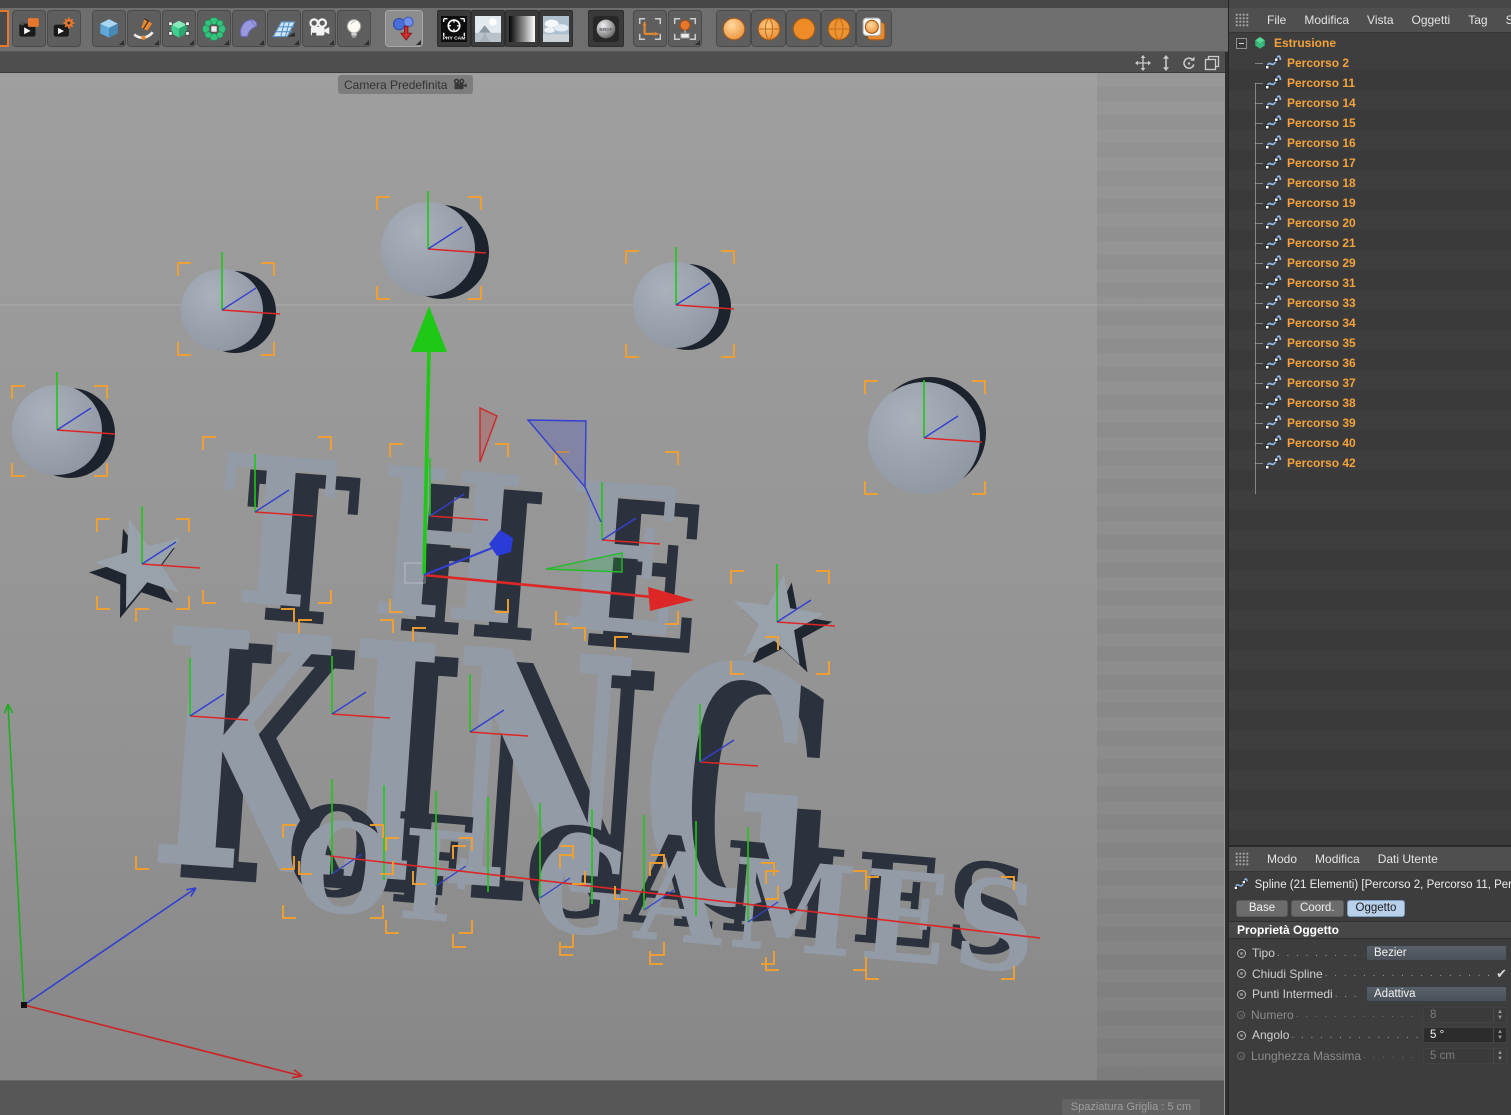 The image size is (1511, 1115). What do you see at coordinates (1376, 908) in the screenshot?
I see `attribute-tab-oggetto: Oggetto` at bounding box center [1376, 908].